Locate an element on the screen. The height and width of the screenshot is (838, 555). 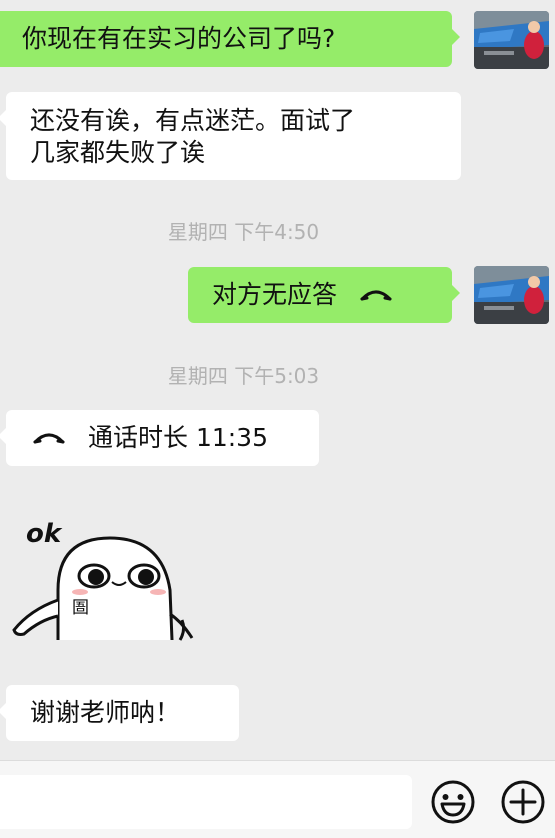
timestamp: 星期四 下午5:03 is located at coordinates (243, 376).